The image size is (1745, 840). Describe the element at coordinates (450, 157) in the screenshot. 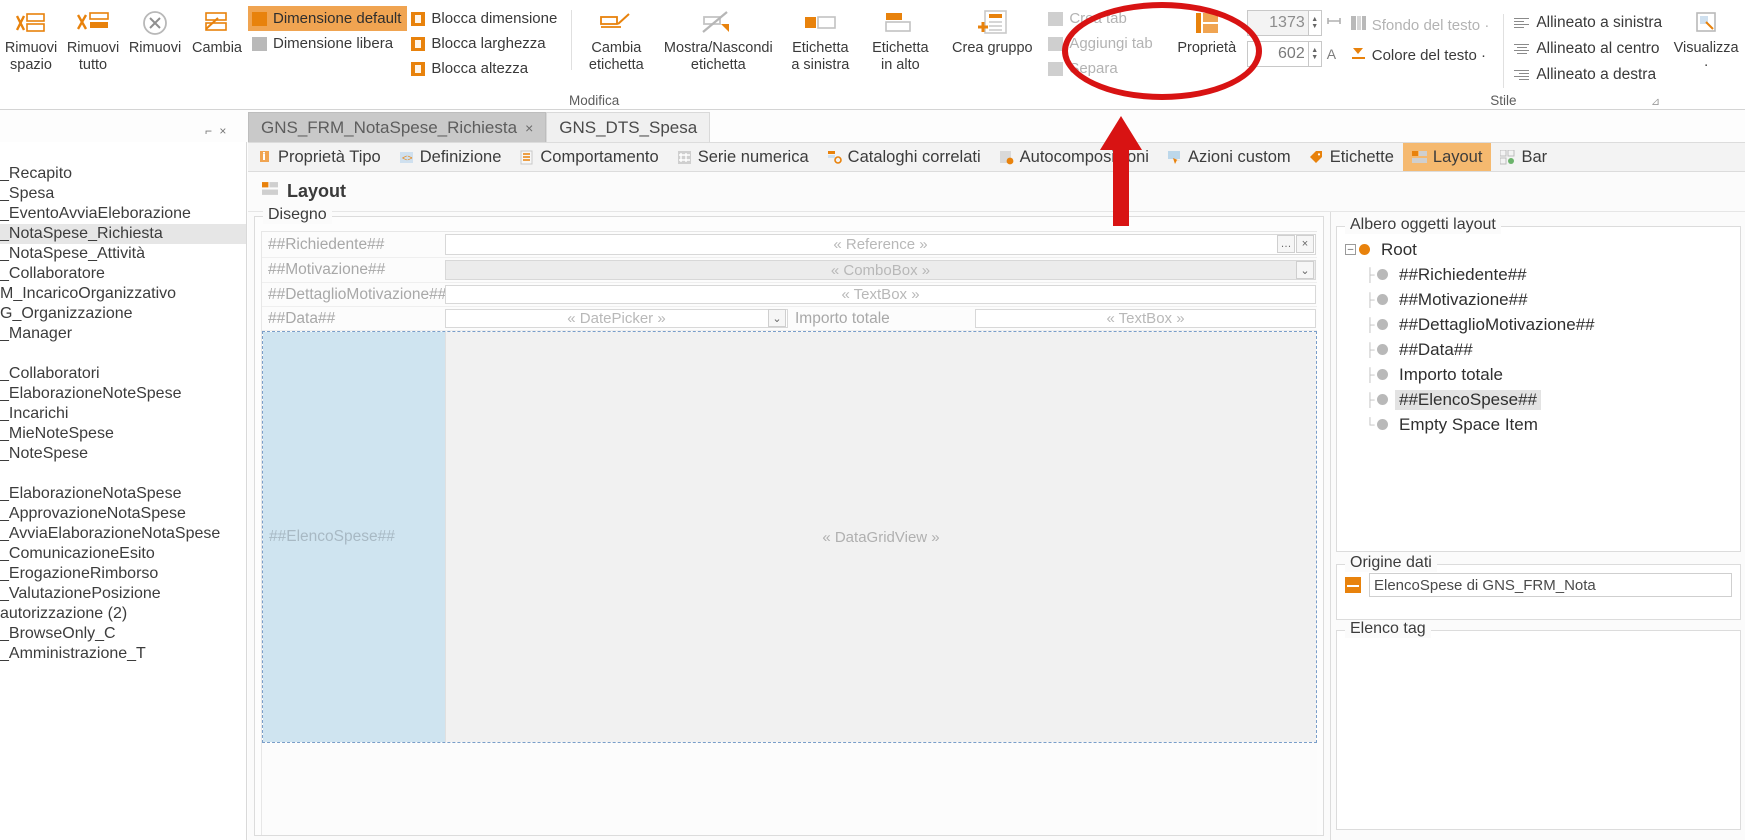

I see `nav-item-definizione: <> Definizione` at that location.